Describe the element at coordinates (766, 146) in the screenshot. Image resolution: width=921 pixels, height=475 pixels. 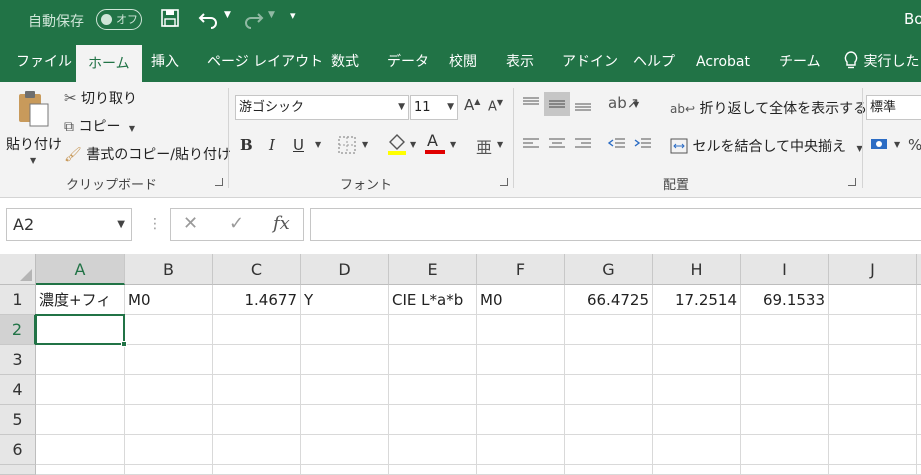
I see `merge-center-button: セルを結合して中央揃え ▼` at that location.